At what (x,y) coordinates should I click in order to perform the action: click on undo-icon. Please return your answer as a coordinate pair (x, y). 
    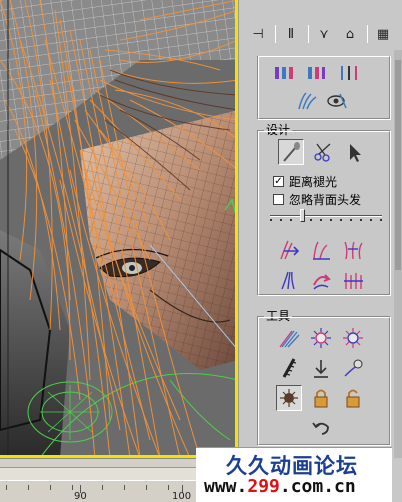
    Looking at the image, I should click on (321, 428).